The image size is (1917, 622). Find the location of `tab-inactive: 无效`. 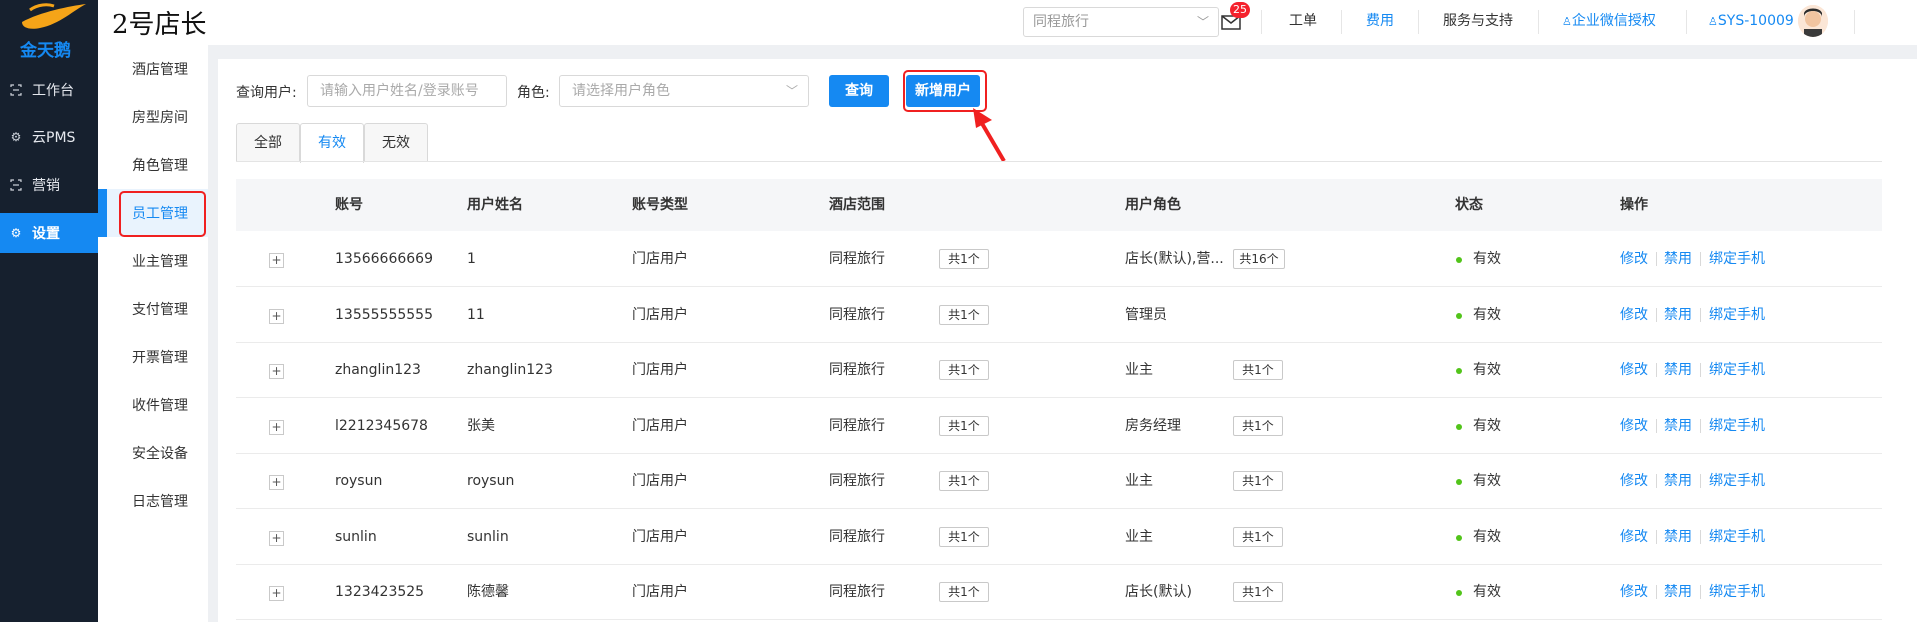

tab-inactive: 无效 is located at coordinates (396, 142).